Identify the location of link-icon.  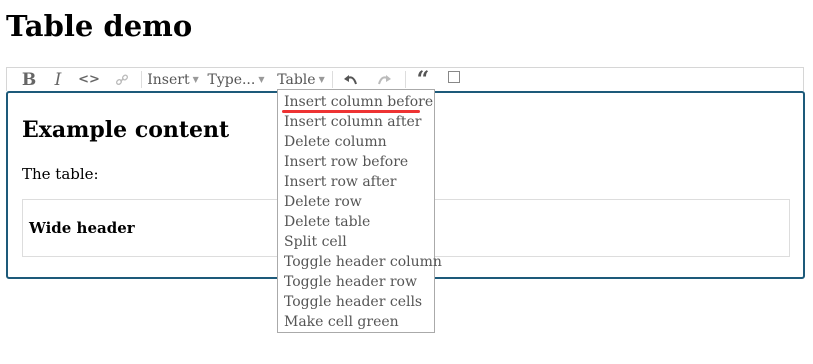
(122, 79).